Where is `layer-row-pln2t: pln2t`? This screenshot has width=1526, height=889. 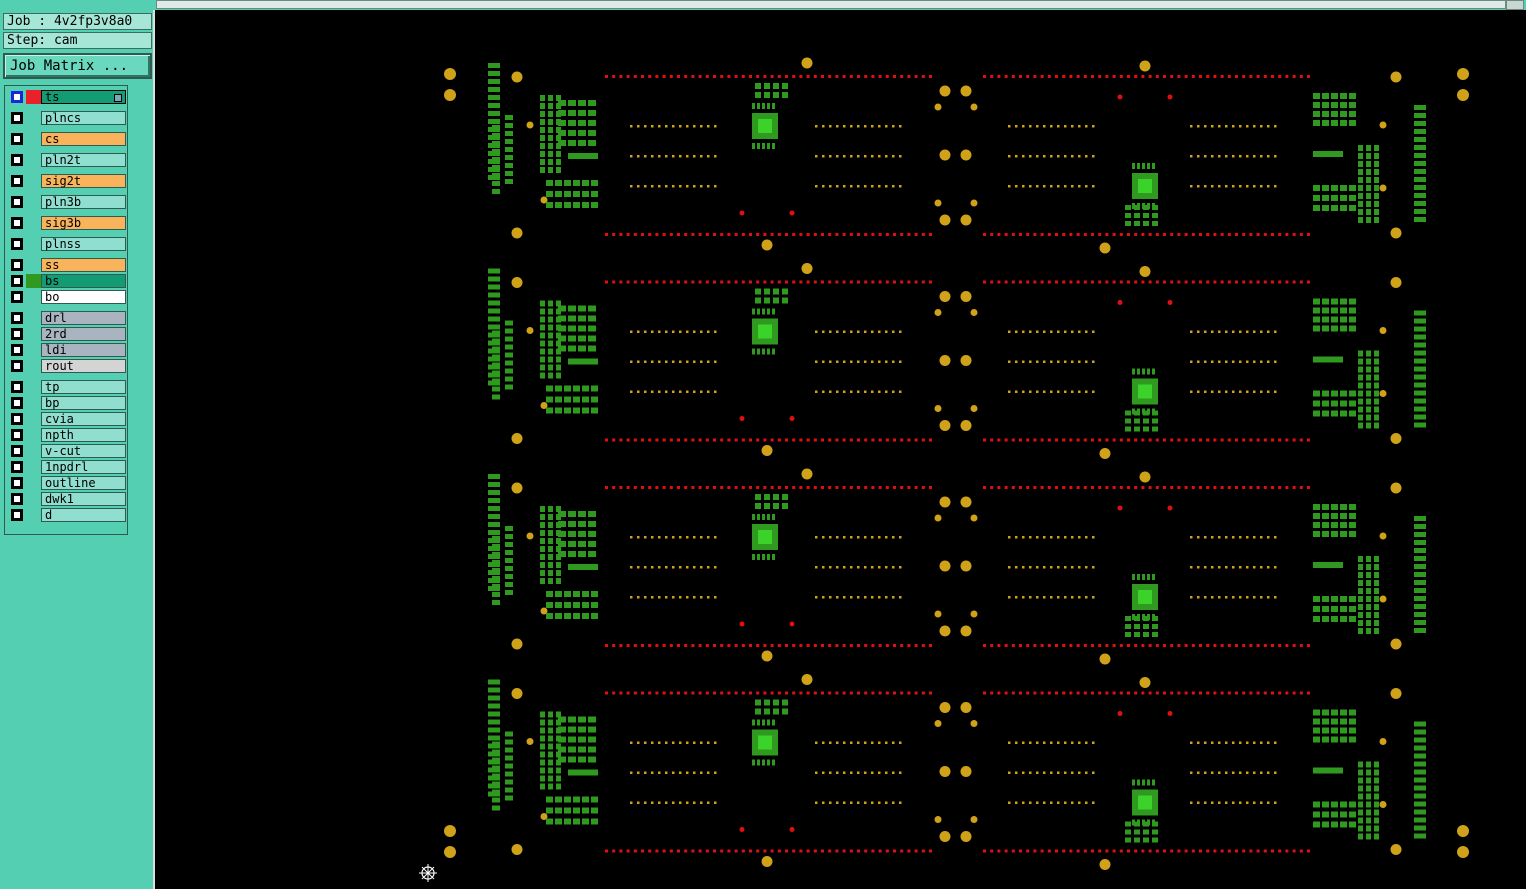 layer-row-pln2t: pln2t is located at coordinates (67, 160).